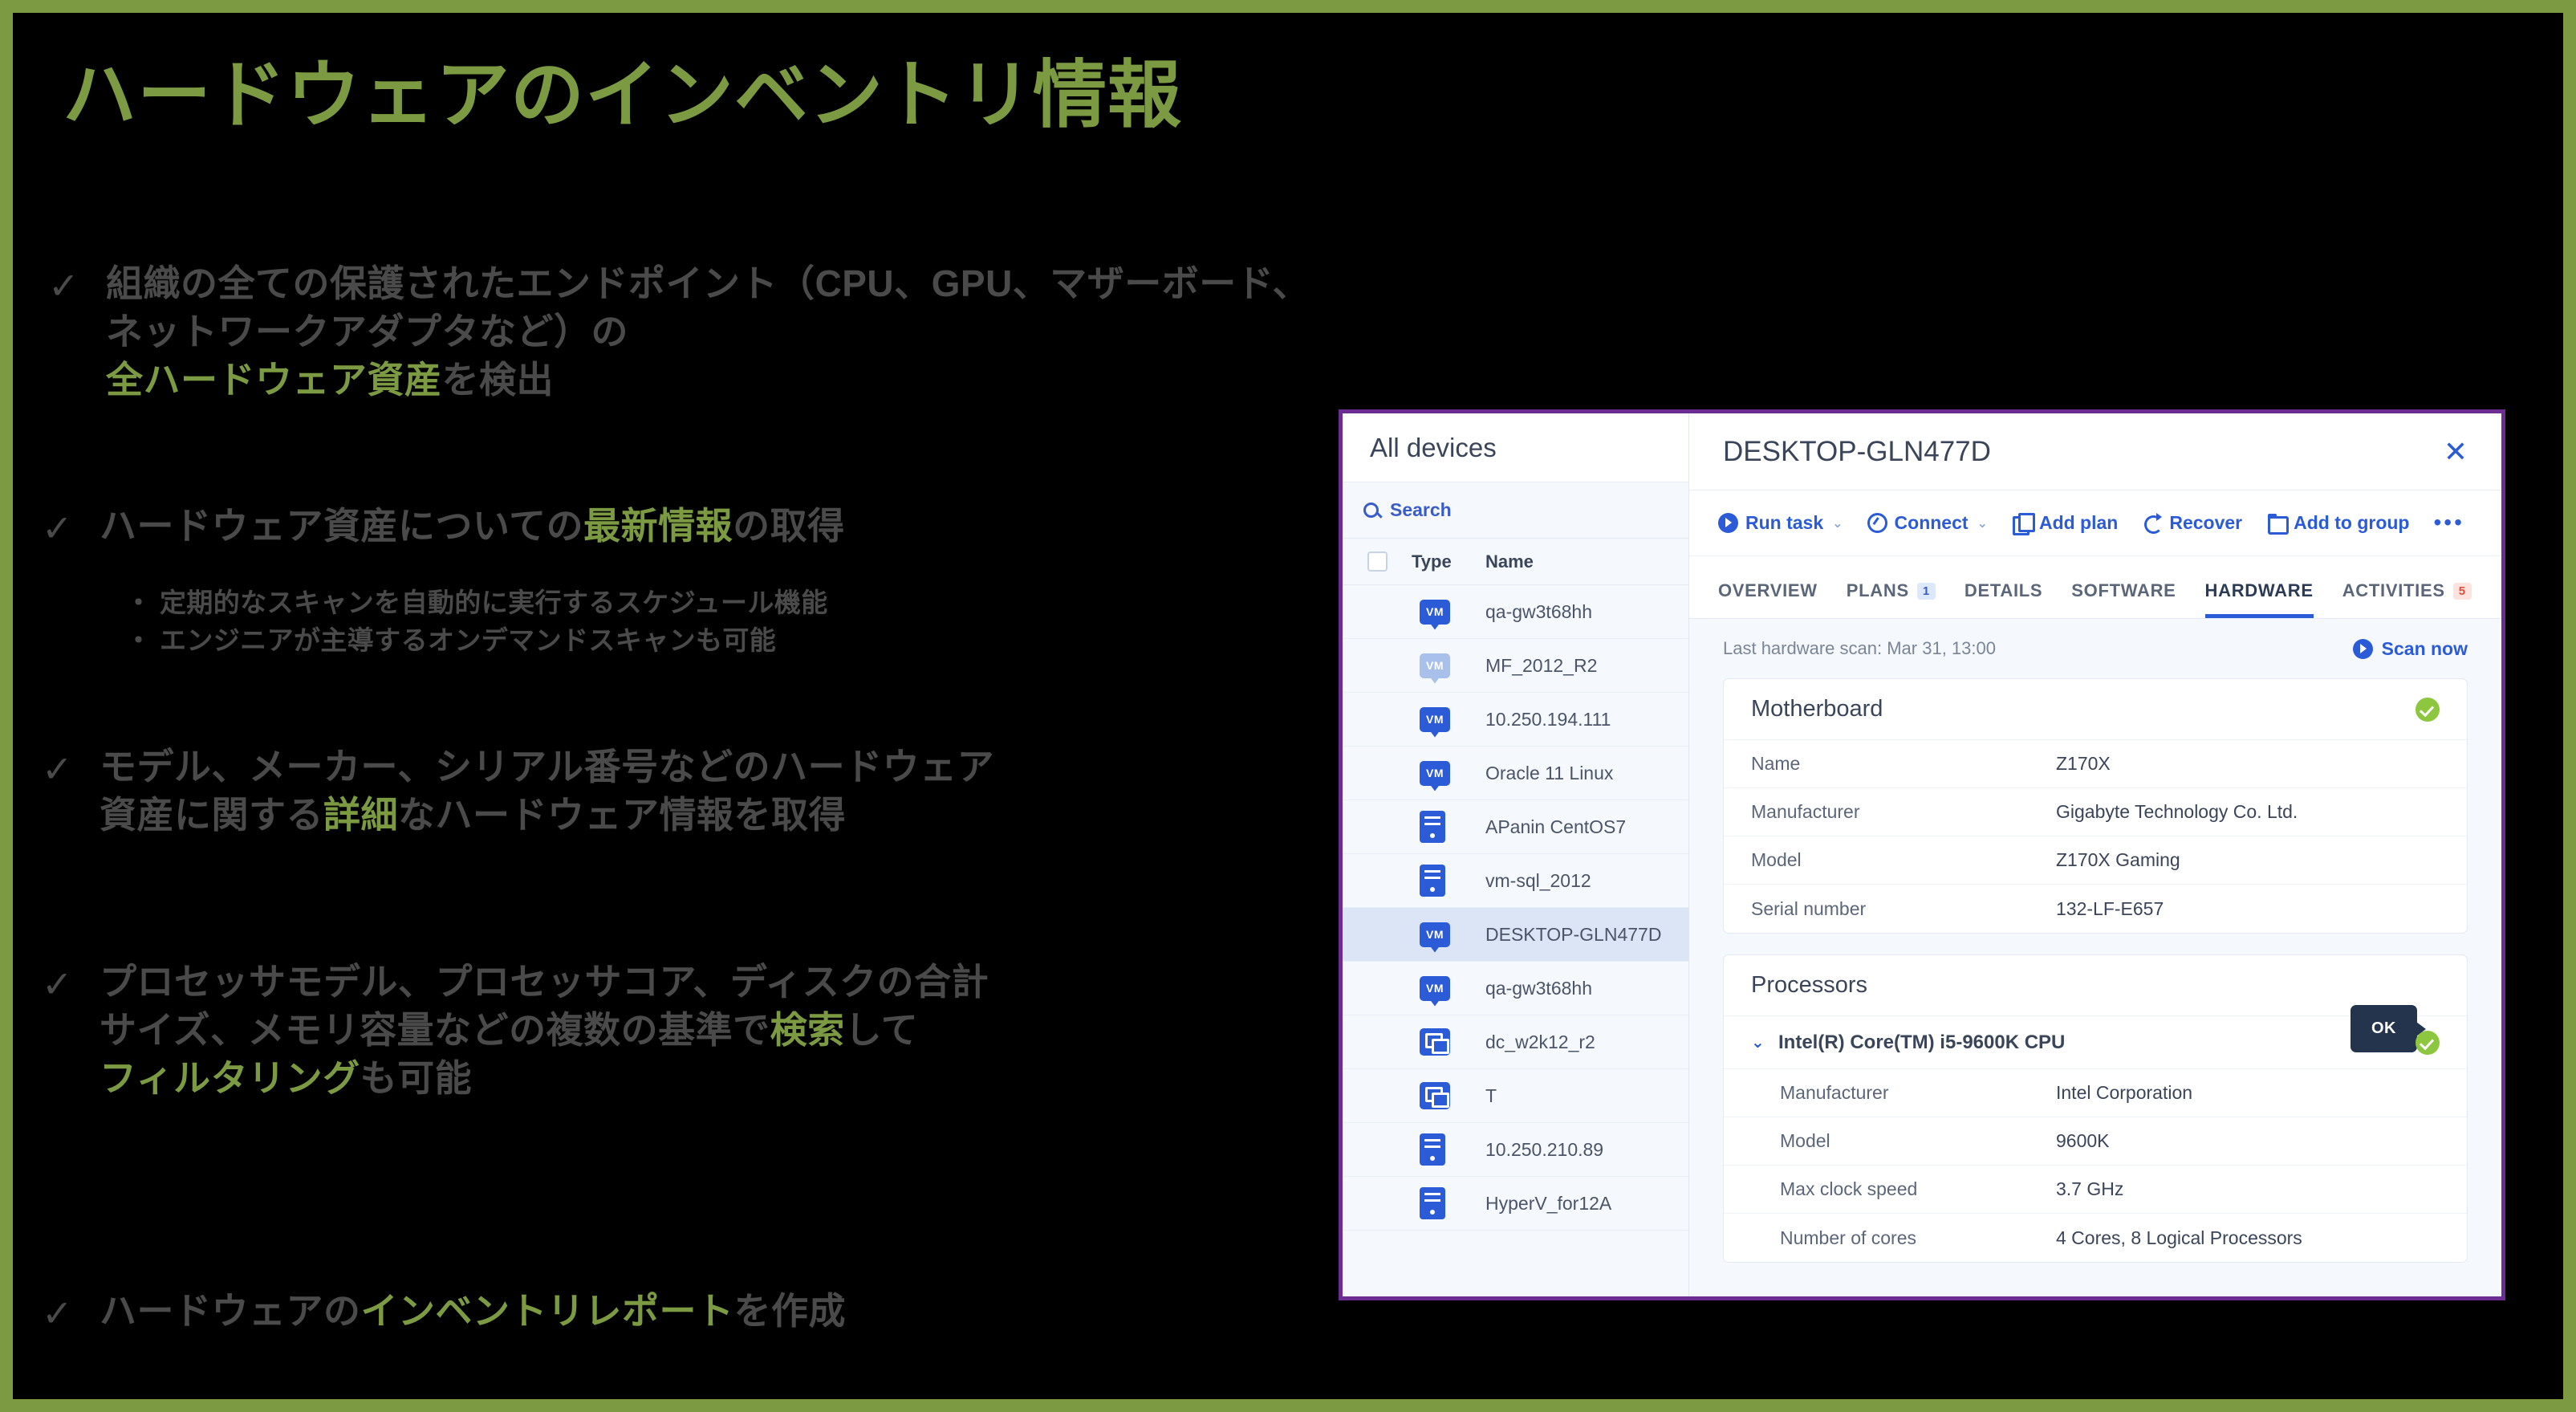  I want to click on run-task-label: Run task, so click(1785, 522).